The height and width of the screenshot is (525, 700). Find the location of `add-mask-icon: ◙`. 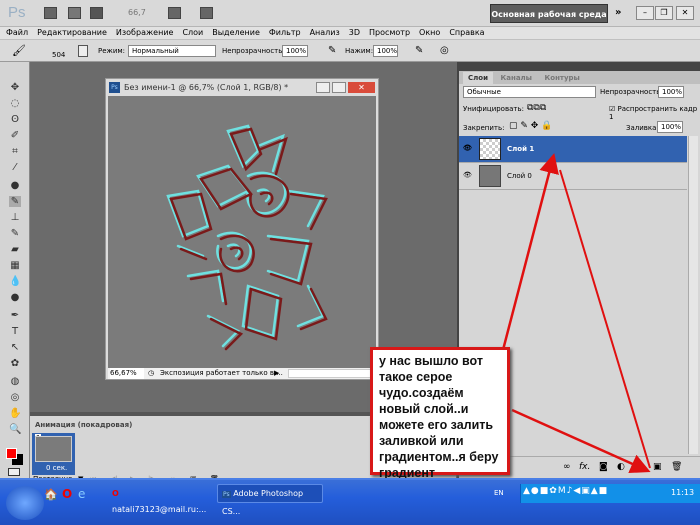

add-mask-icon: ◙ is located at coordinates (603, 467).